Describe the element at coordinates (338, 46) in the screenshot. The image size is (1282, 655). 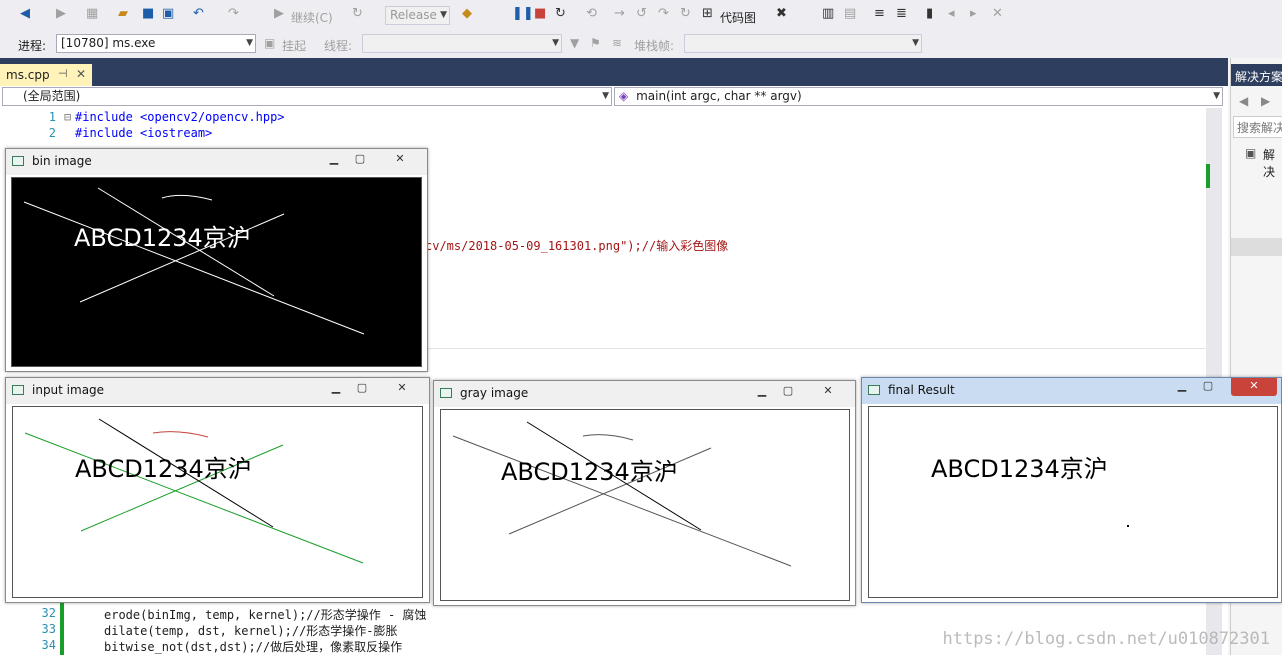
I see `thread-label: 线程:` at that location.